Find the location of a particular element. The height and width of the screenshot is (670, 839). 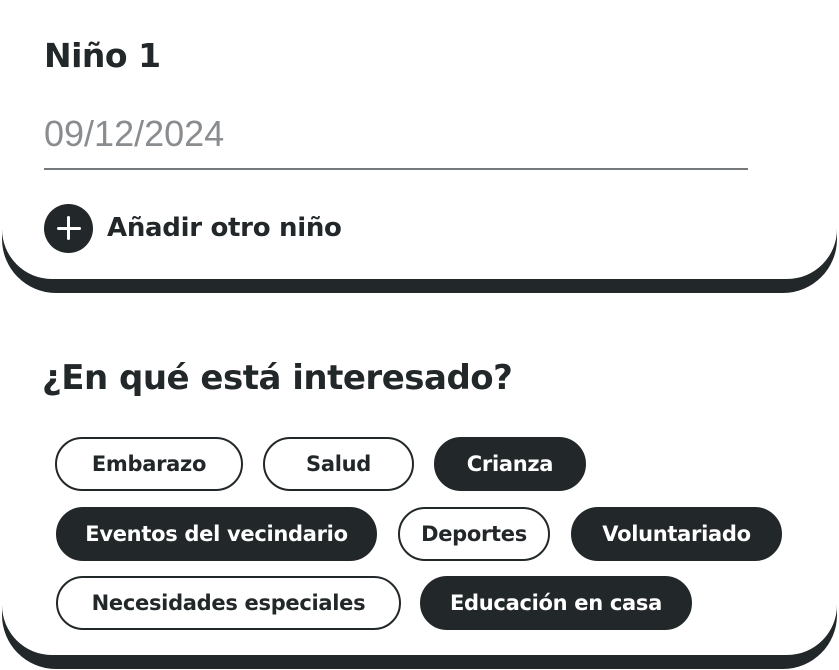

chip-eventos-del-vecindario: Eventos del vecindario is located at coordinates (216, 534).